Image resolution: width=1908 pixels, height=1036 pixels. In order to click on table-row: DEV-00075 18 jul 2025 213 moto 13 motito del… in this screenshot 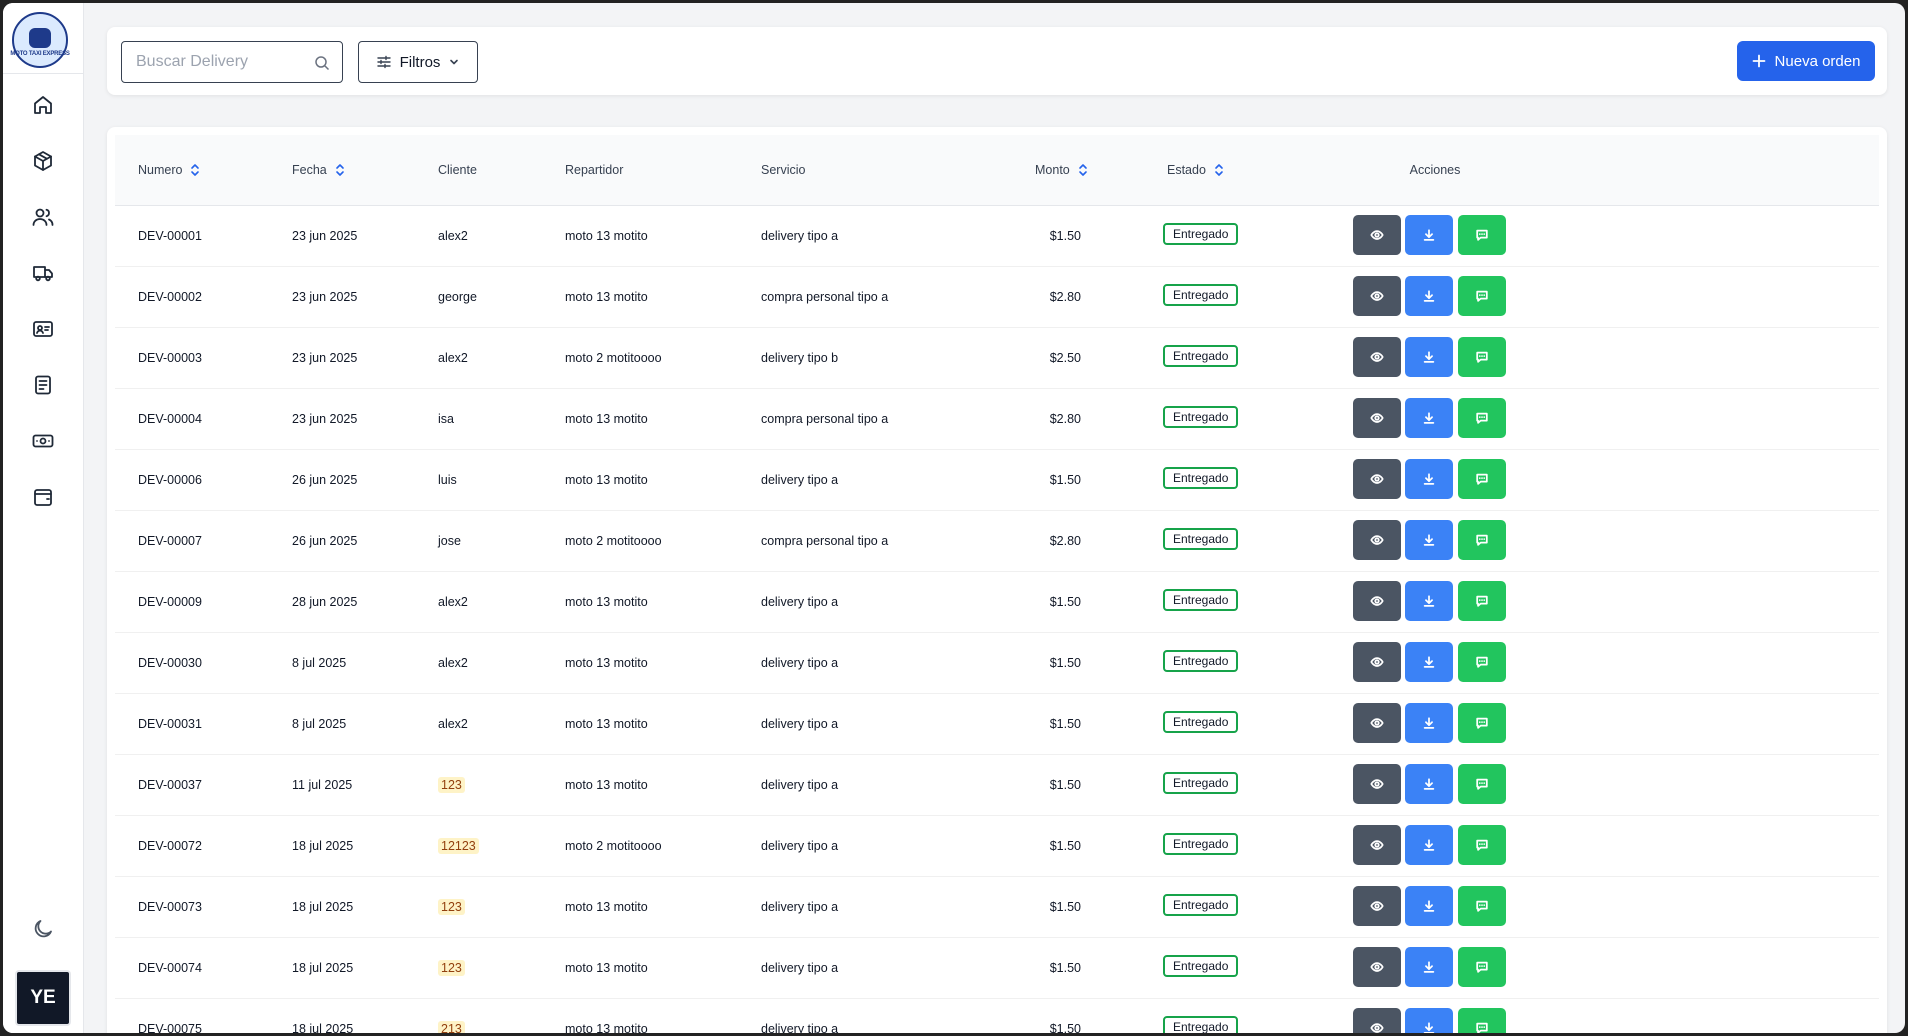, I will do `click(997, 1015)`.